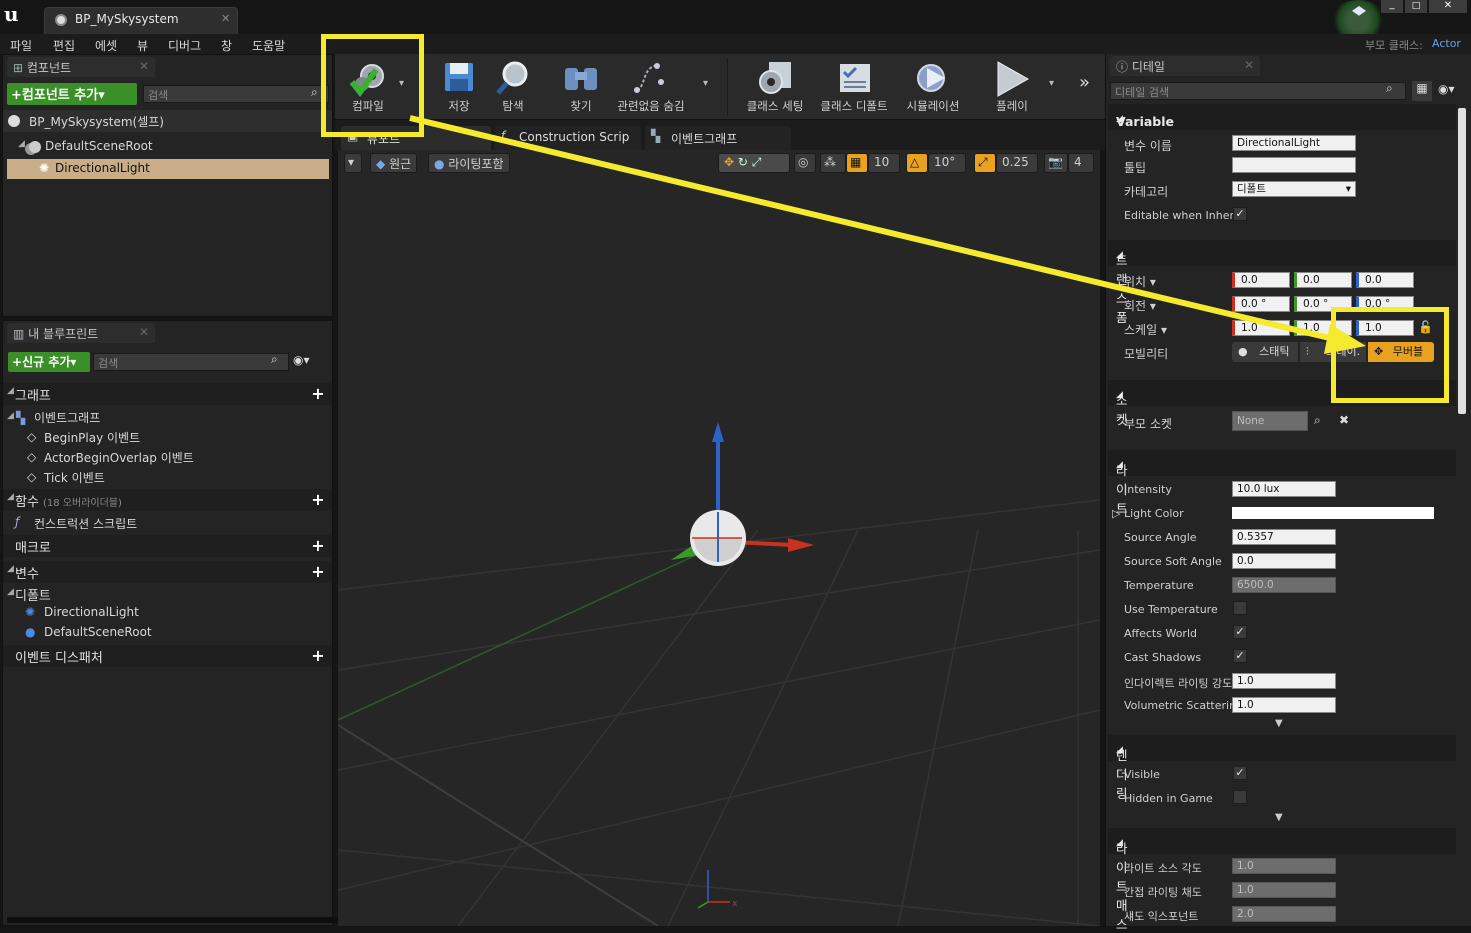 The width and height of the screenshot is (1471, 933). I want to click on tree-item-default-category: 디폴트, so click(33, 594).